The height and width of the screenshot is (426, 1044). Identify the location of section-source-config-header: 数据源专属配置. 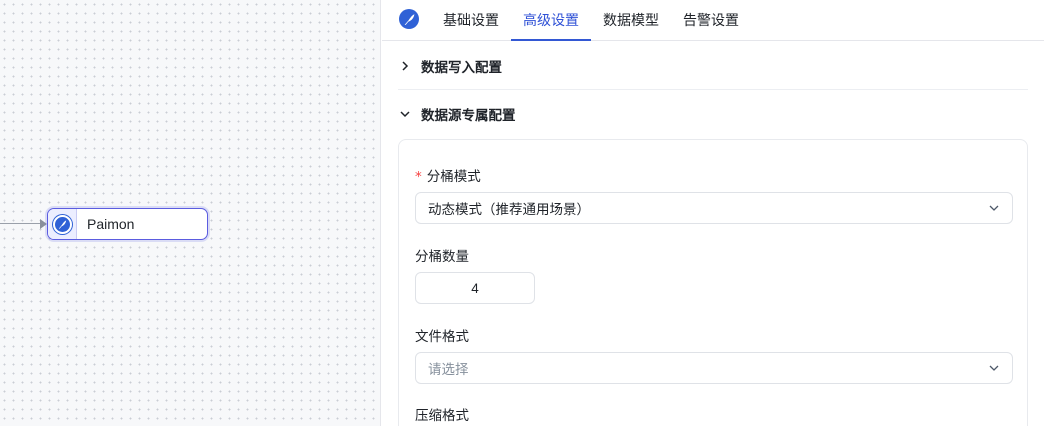
(457, 114).